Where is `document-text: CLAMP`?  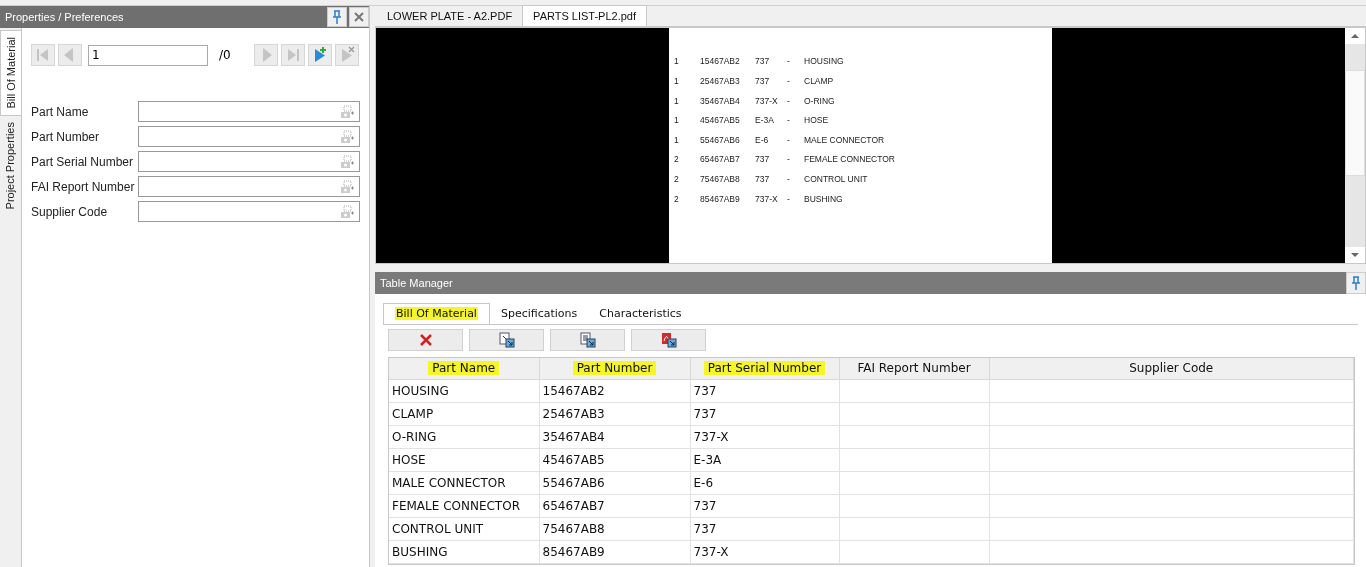 document-text: CLAMP is located at coordinates (819, 81).